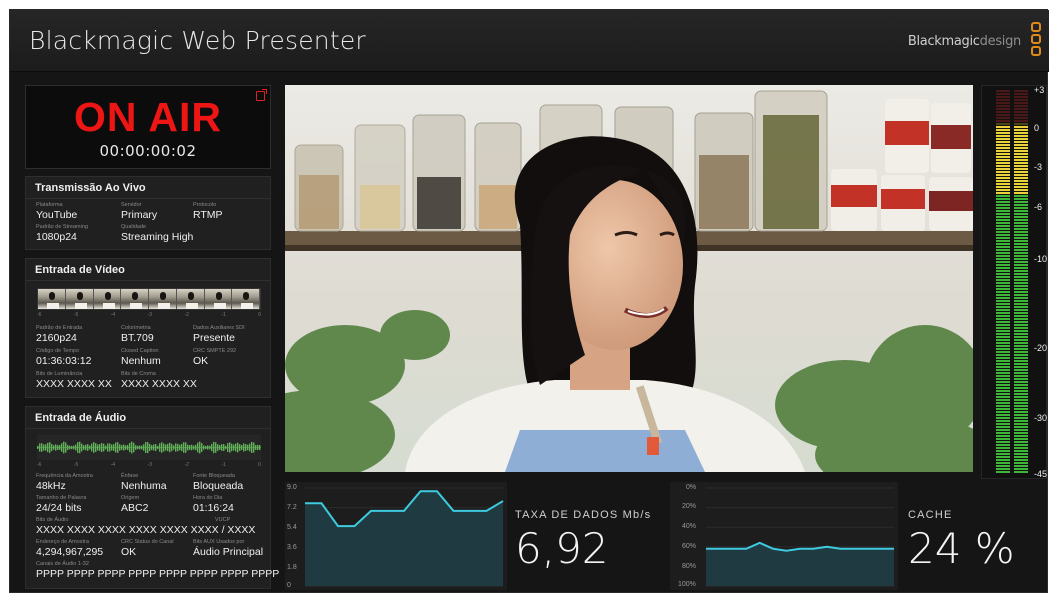 The width and height of the screenshot is (1057, 599). I want to click on field-sample-rate: Frequência da Amostra 48kHz, so click(64, 482).